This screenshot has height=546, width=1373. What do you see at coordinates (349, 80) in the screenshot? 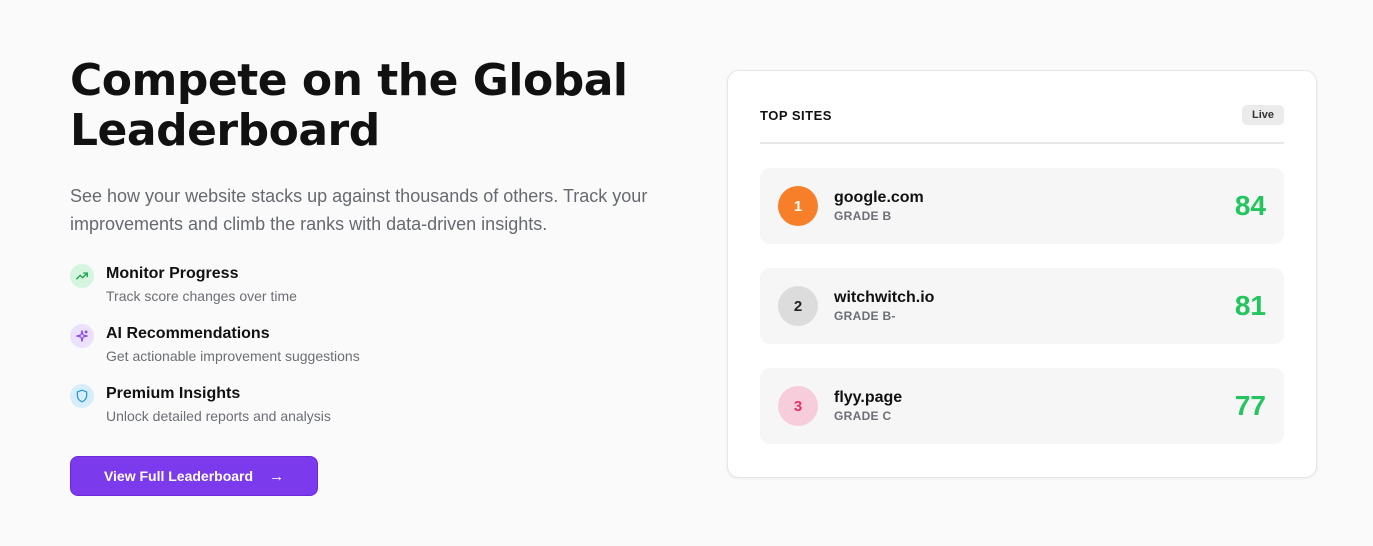
I see `headline-line-1: Compete on the Global` at bounding box center [349, 80].